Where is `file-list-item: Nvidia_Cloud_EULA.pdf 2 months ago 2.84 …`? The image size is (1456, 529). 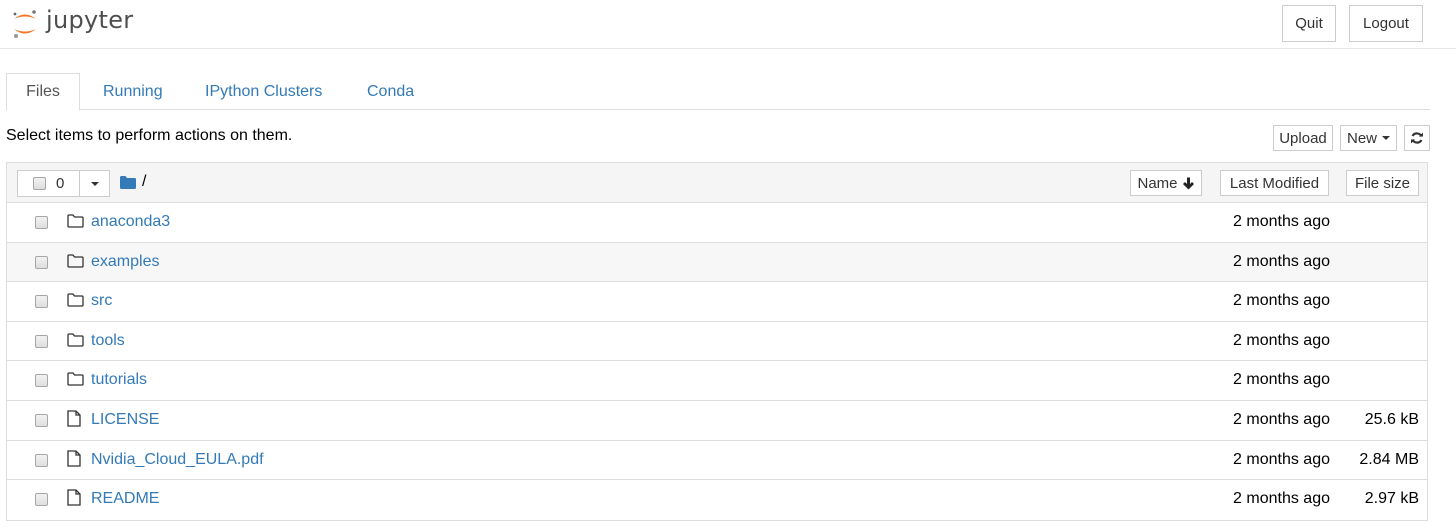 file-list-item: Nvidia_Cloud_EULA.pdf 2 months ago 2.84 … is located at coordinates (717, 461).